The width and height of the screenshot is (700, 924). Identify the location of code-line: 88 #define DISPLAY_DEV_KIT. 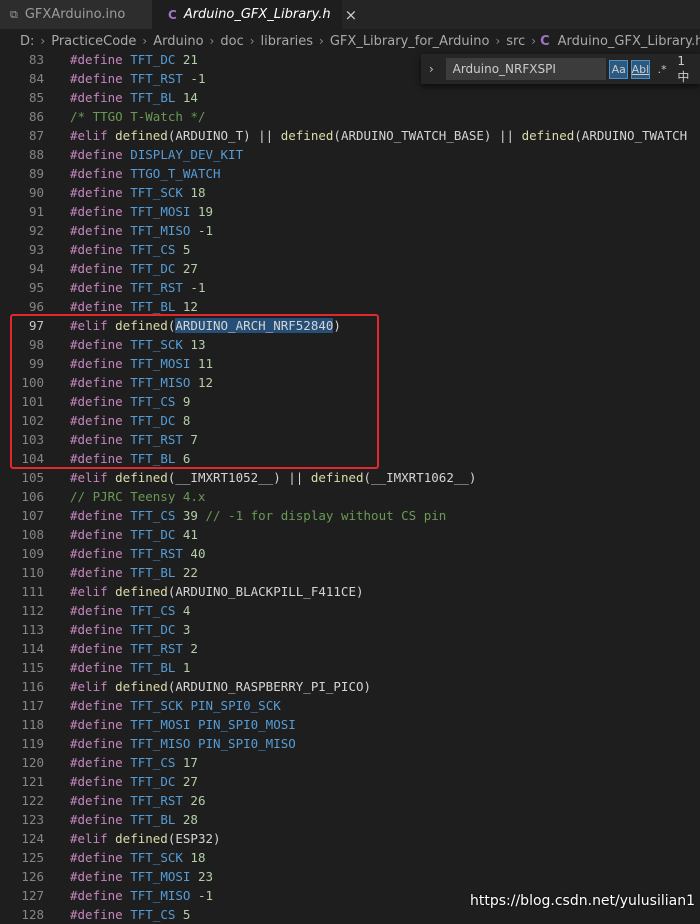
(350, 154).